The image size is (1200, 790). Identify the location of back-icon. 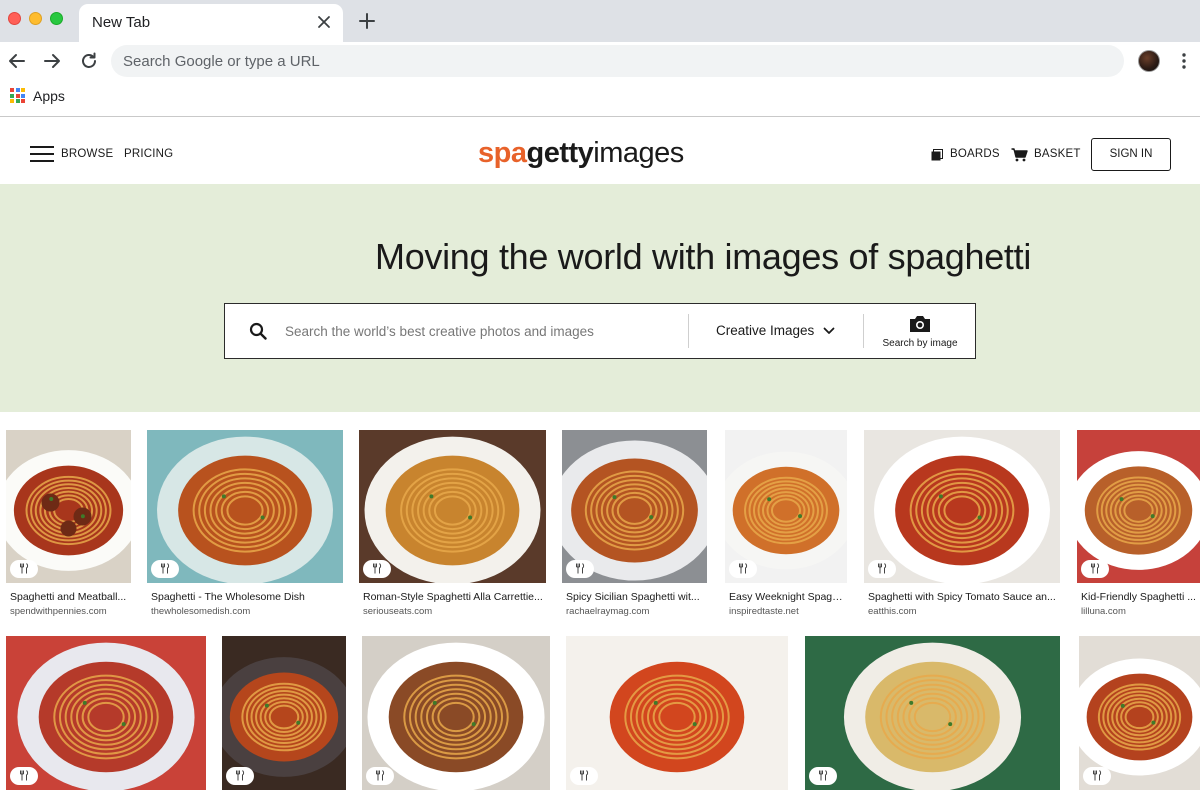
(17, 61).